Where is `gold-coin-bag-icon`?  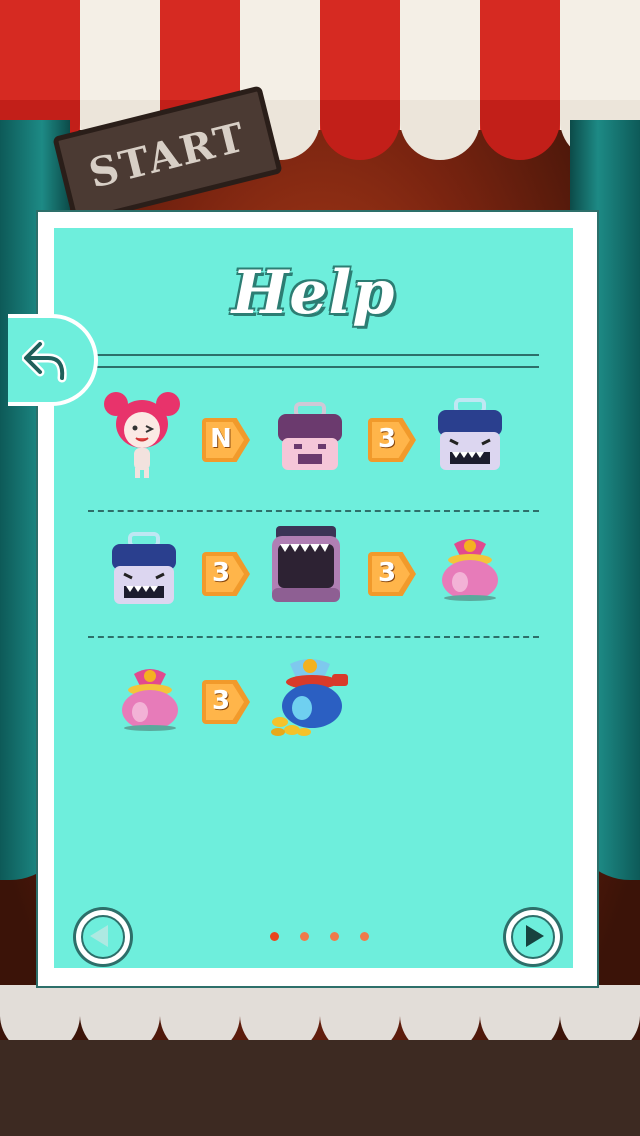
gold-coin-bag-icon is located at coordinates (310, 698).